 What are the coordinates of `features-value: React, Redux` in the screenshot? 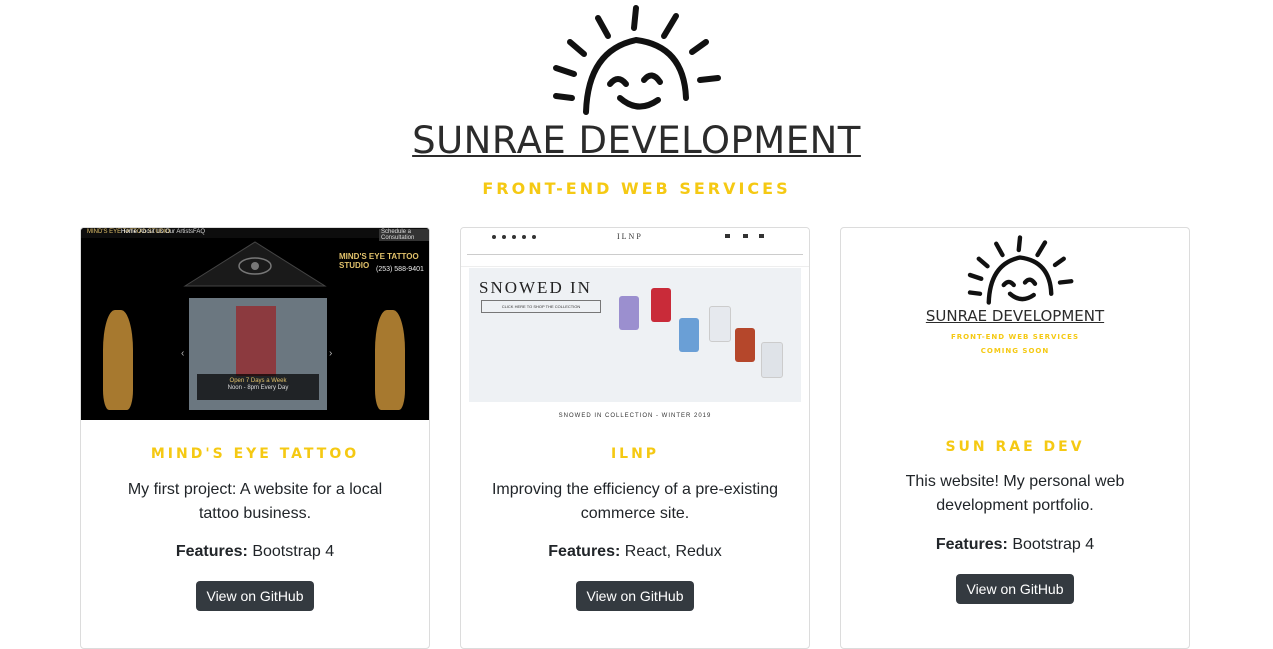 It's located at (673, 551).